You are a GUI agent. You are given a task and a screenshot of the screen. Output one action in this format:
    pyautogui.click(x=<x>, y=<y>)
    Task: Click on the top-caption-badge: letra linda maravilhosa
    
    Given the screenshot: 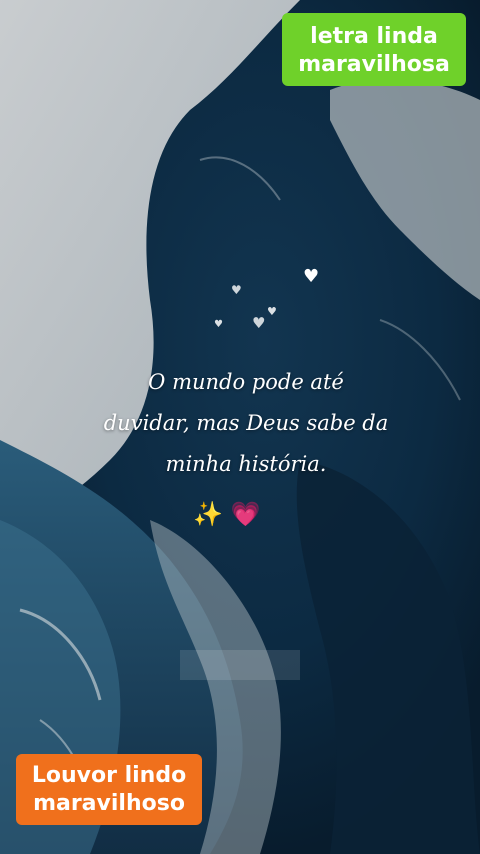 What is the action you would take?
    pyautogui.click(x=374, y=49)
    